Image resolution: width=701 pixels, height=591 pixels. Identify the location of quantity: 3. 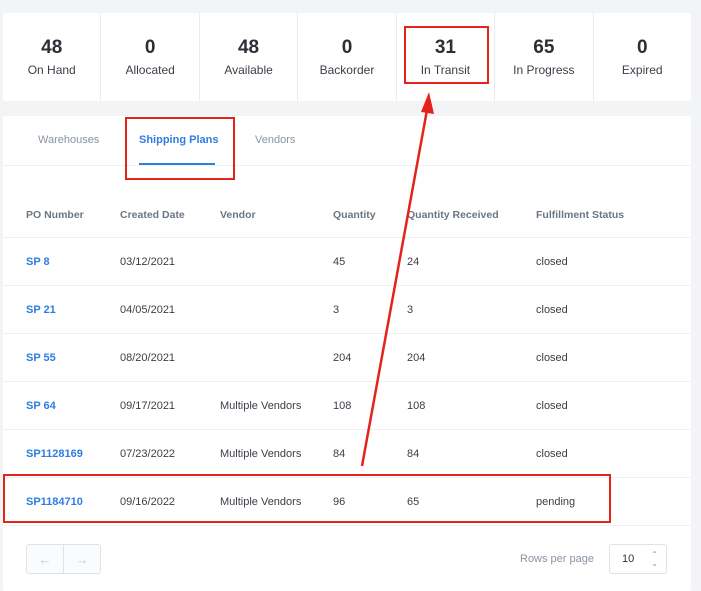
(336, 310).